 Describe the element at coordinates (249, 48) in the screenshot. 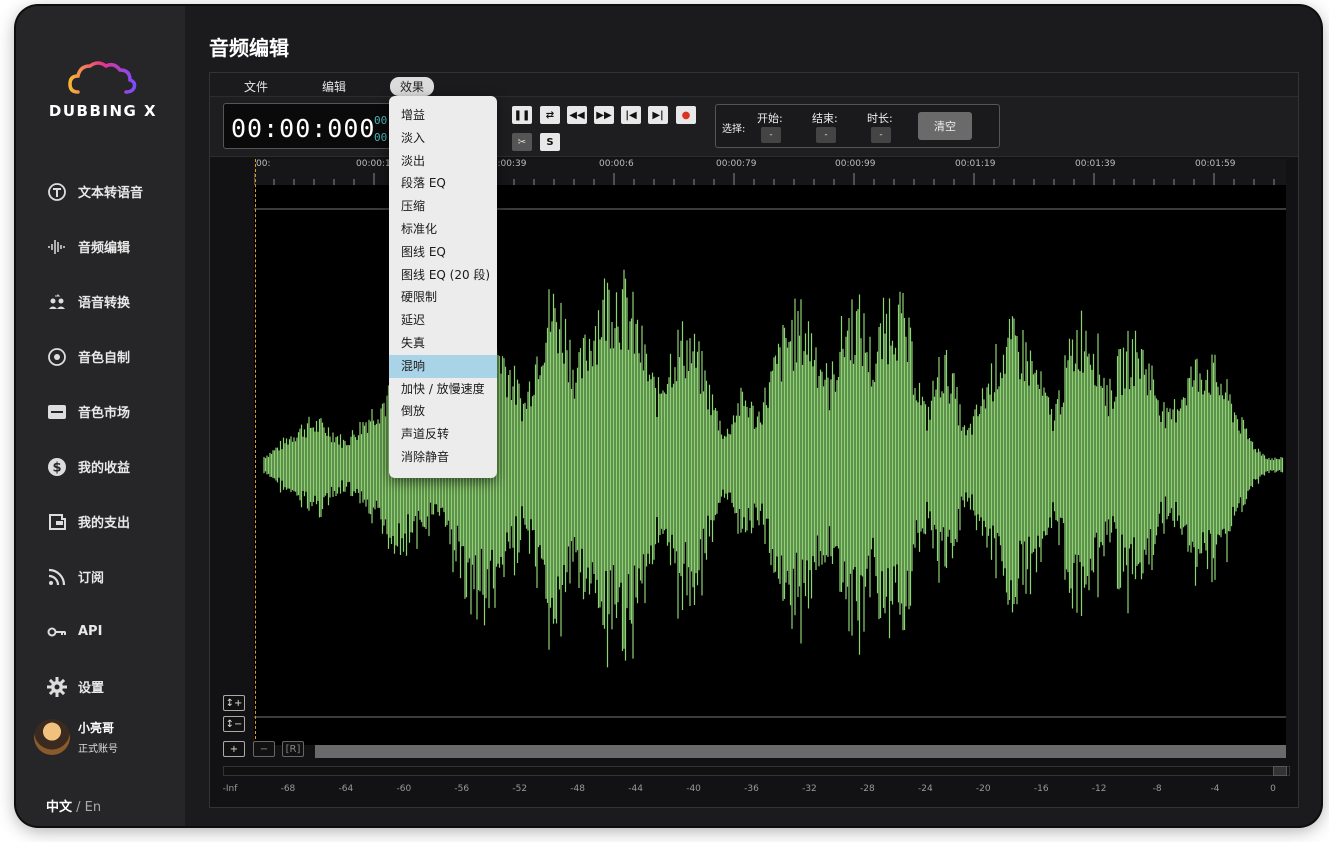

I see `page-title: 音频编辑` at that location.